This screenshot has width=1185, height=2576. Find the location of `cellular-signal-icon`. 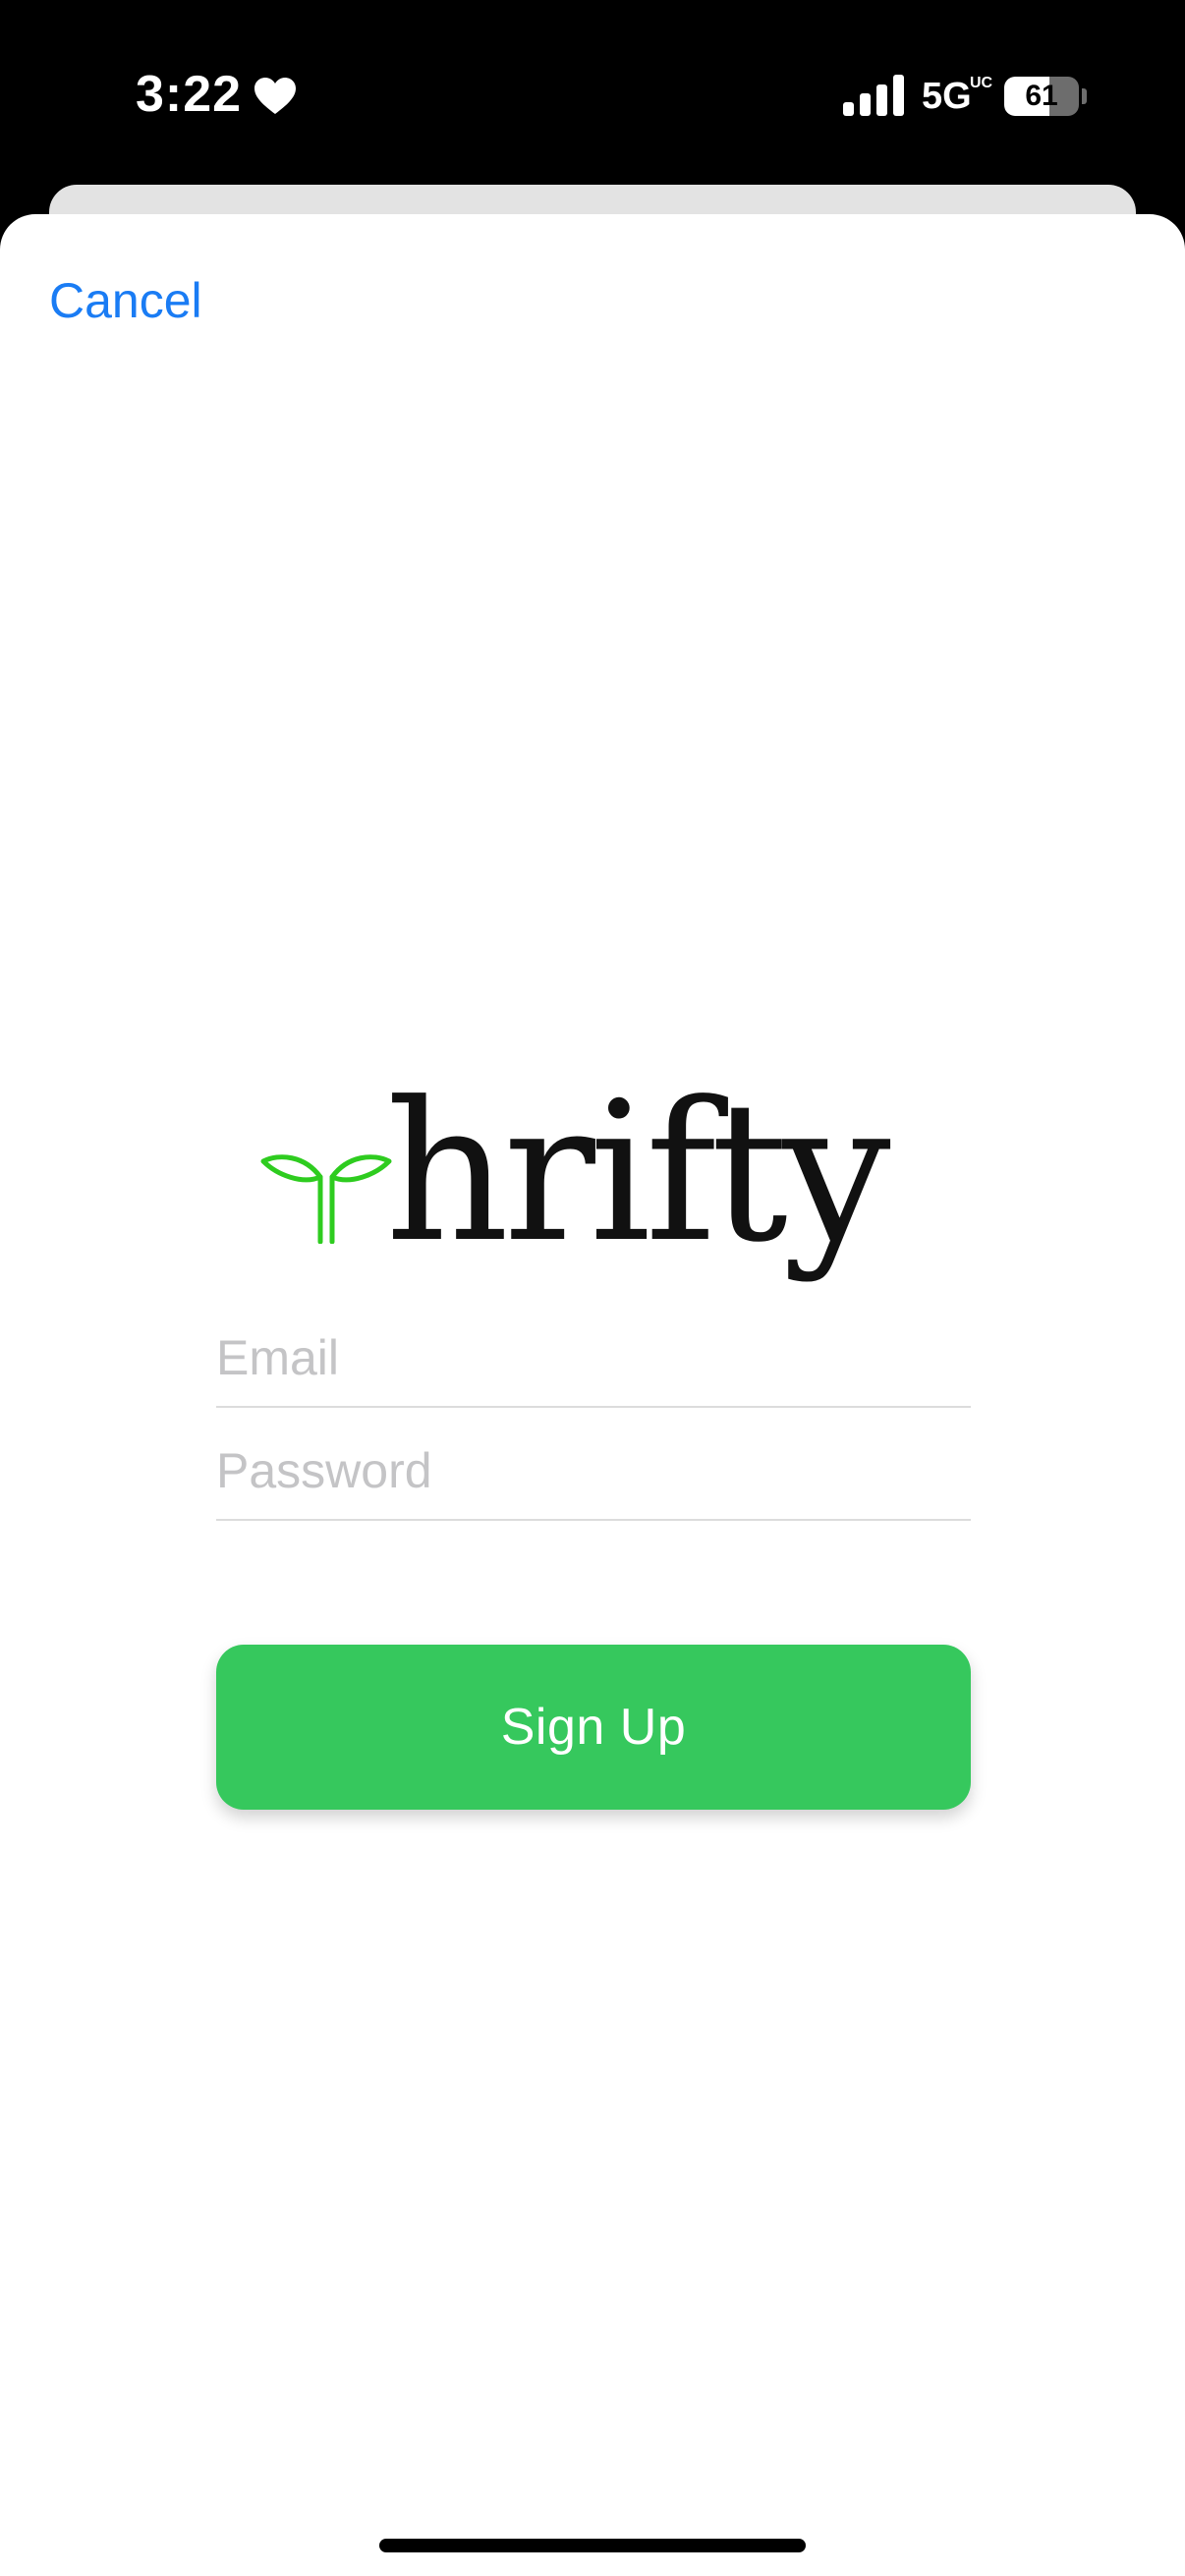

cellular-signal-icon is located at coordinates (874, 95).